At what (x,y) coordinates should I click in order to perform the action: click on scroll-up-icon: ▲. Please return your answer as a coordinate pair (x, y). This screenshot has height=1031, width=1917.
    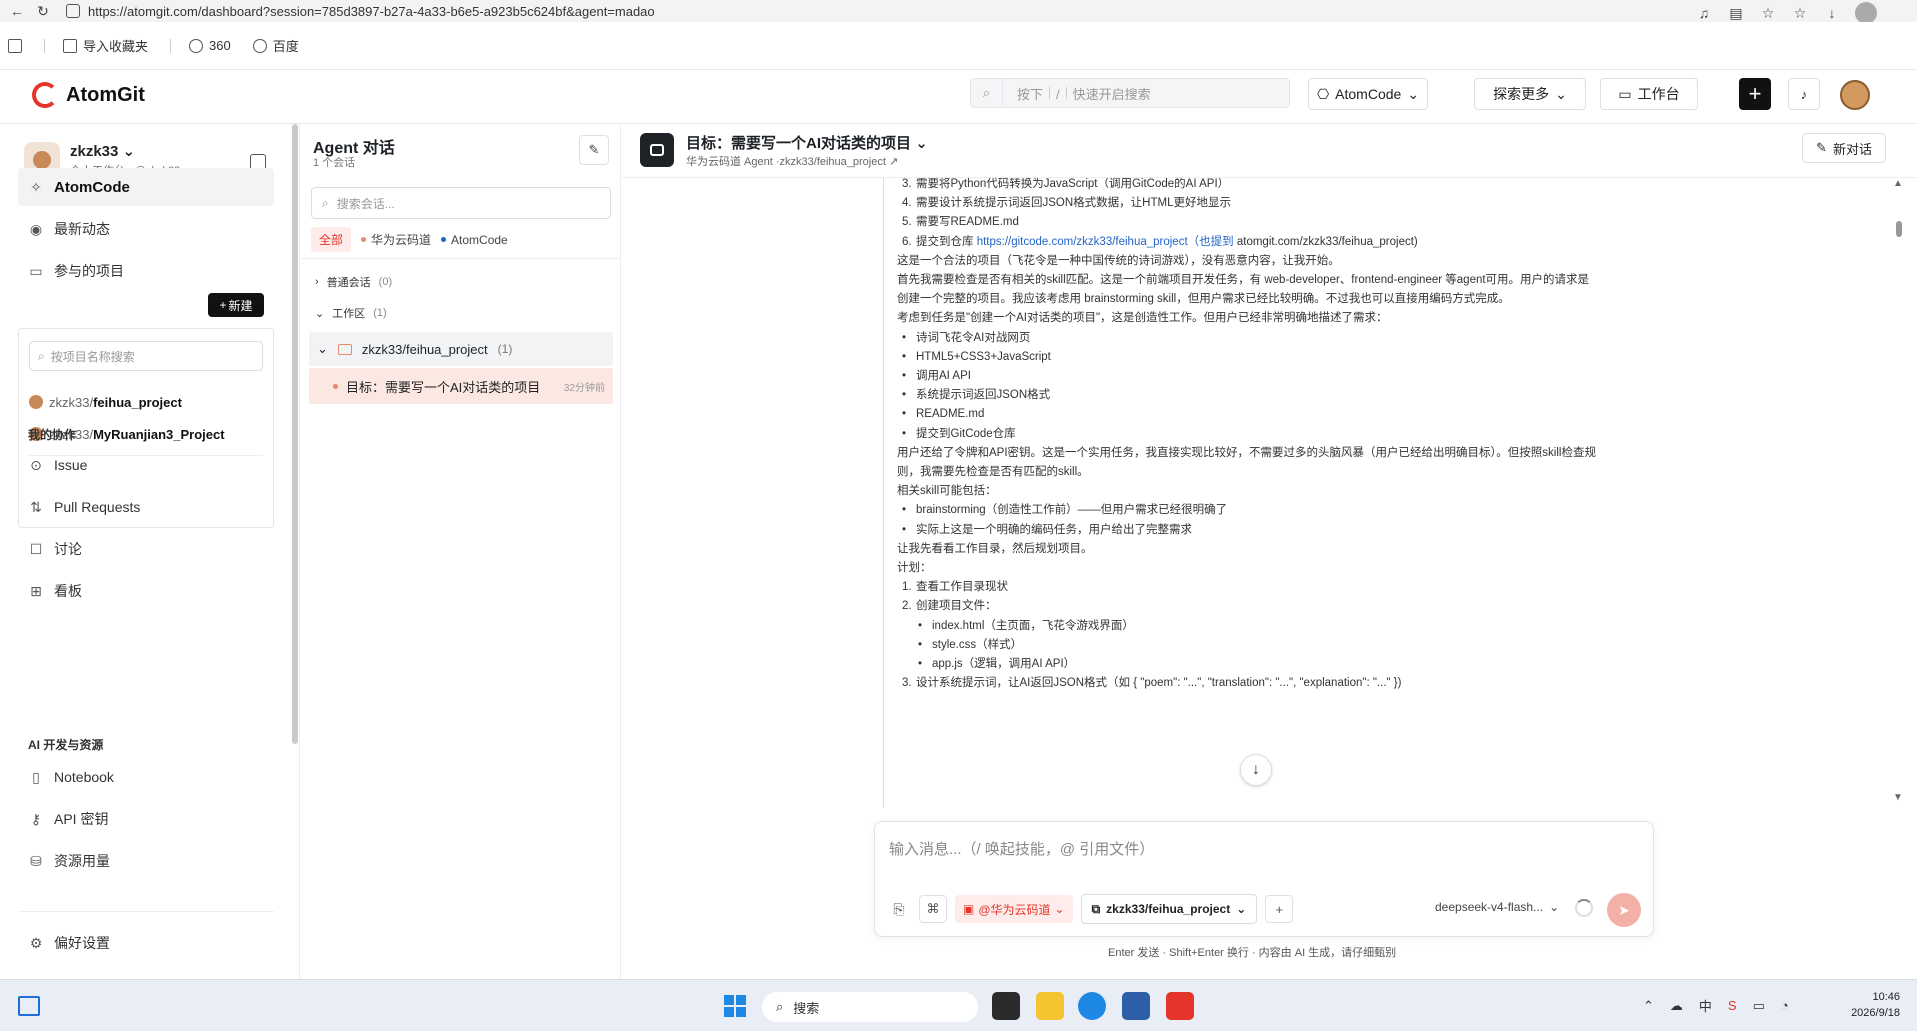
    Looking at the image, I should click on (1898, 183).